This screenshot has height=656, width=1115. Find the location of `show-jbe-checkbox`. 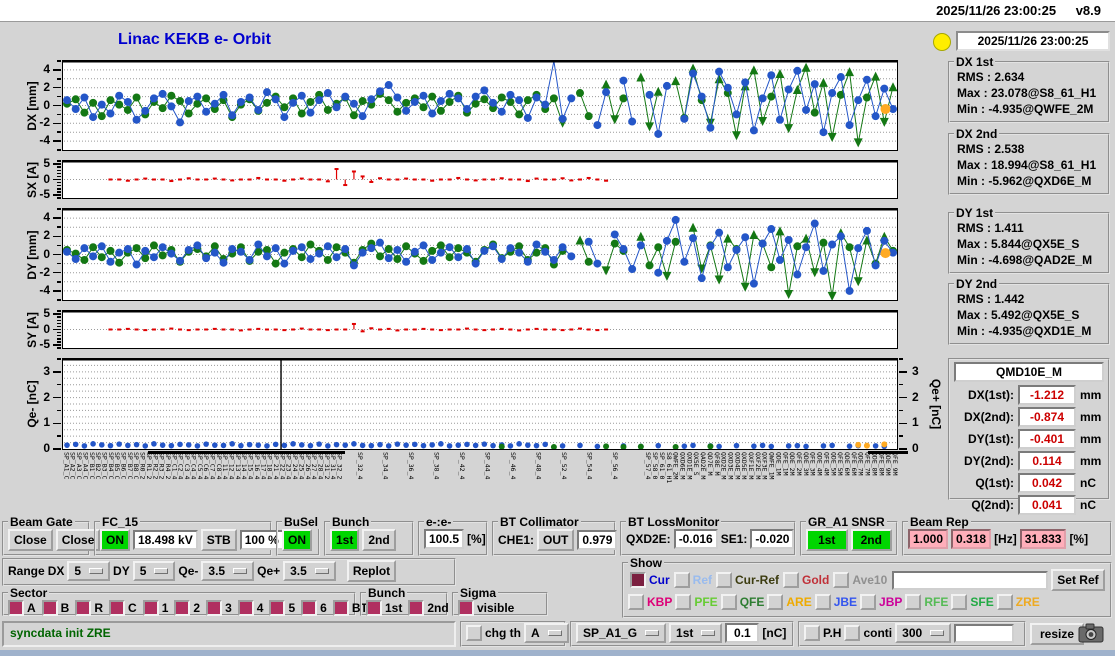

show-jbe-checkbox is located at coordinates (822, 602).